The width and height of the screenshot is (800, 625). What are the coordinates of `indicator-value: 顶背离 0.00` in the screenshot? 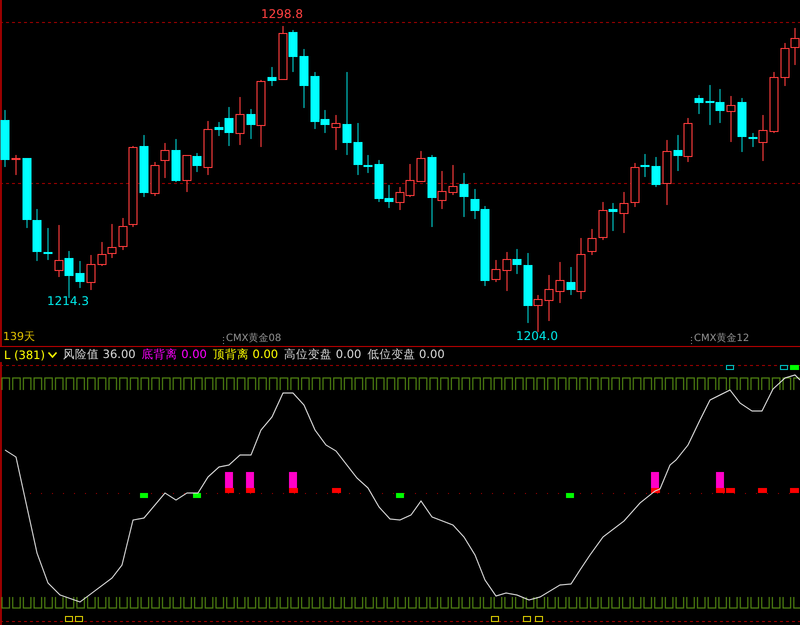 It's located at (245, 354).